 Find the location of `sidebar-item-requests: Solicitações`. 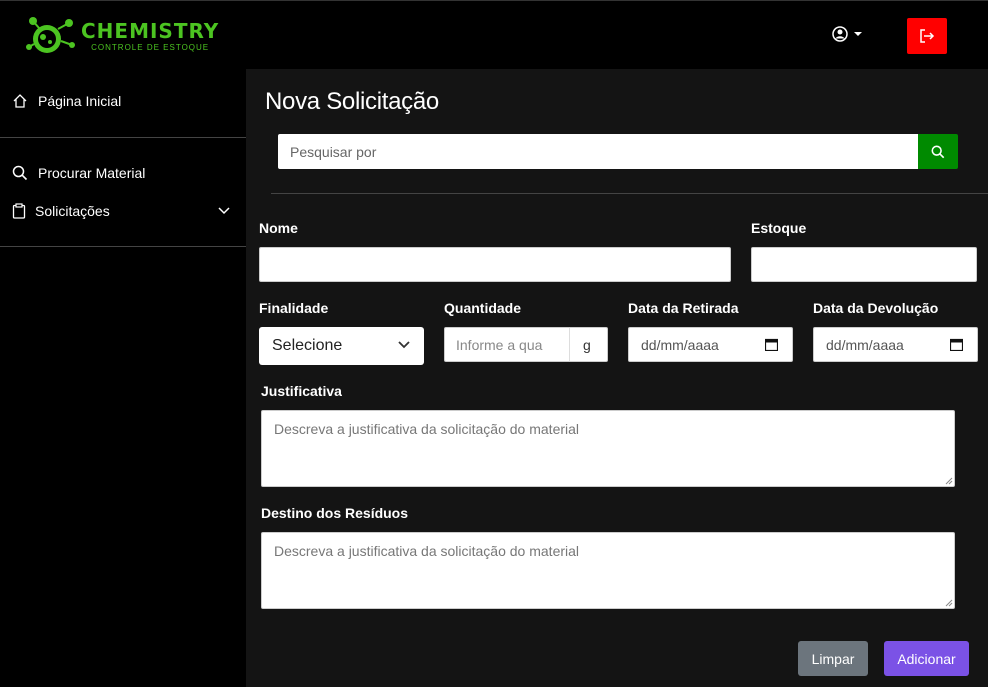

sidebar-item-requests: Solicitações is located at coordinates (123, 211).